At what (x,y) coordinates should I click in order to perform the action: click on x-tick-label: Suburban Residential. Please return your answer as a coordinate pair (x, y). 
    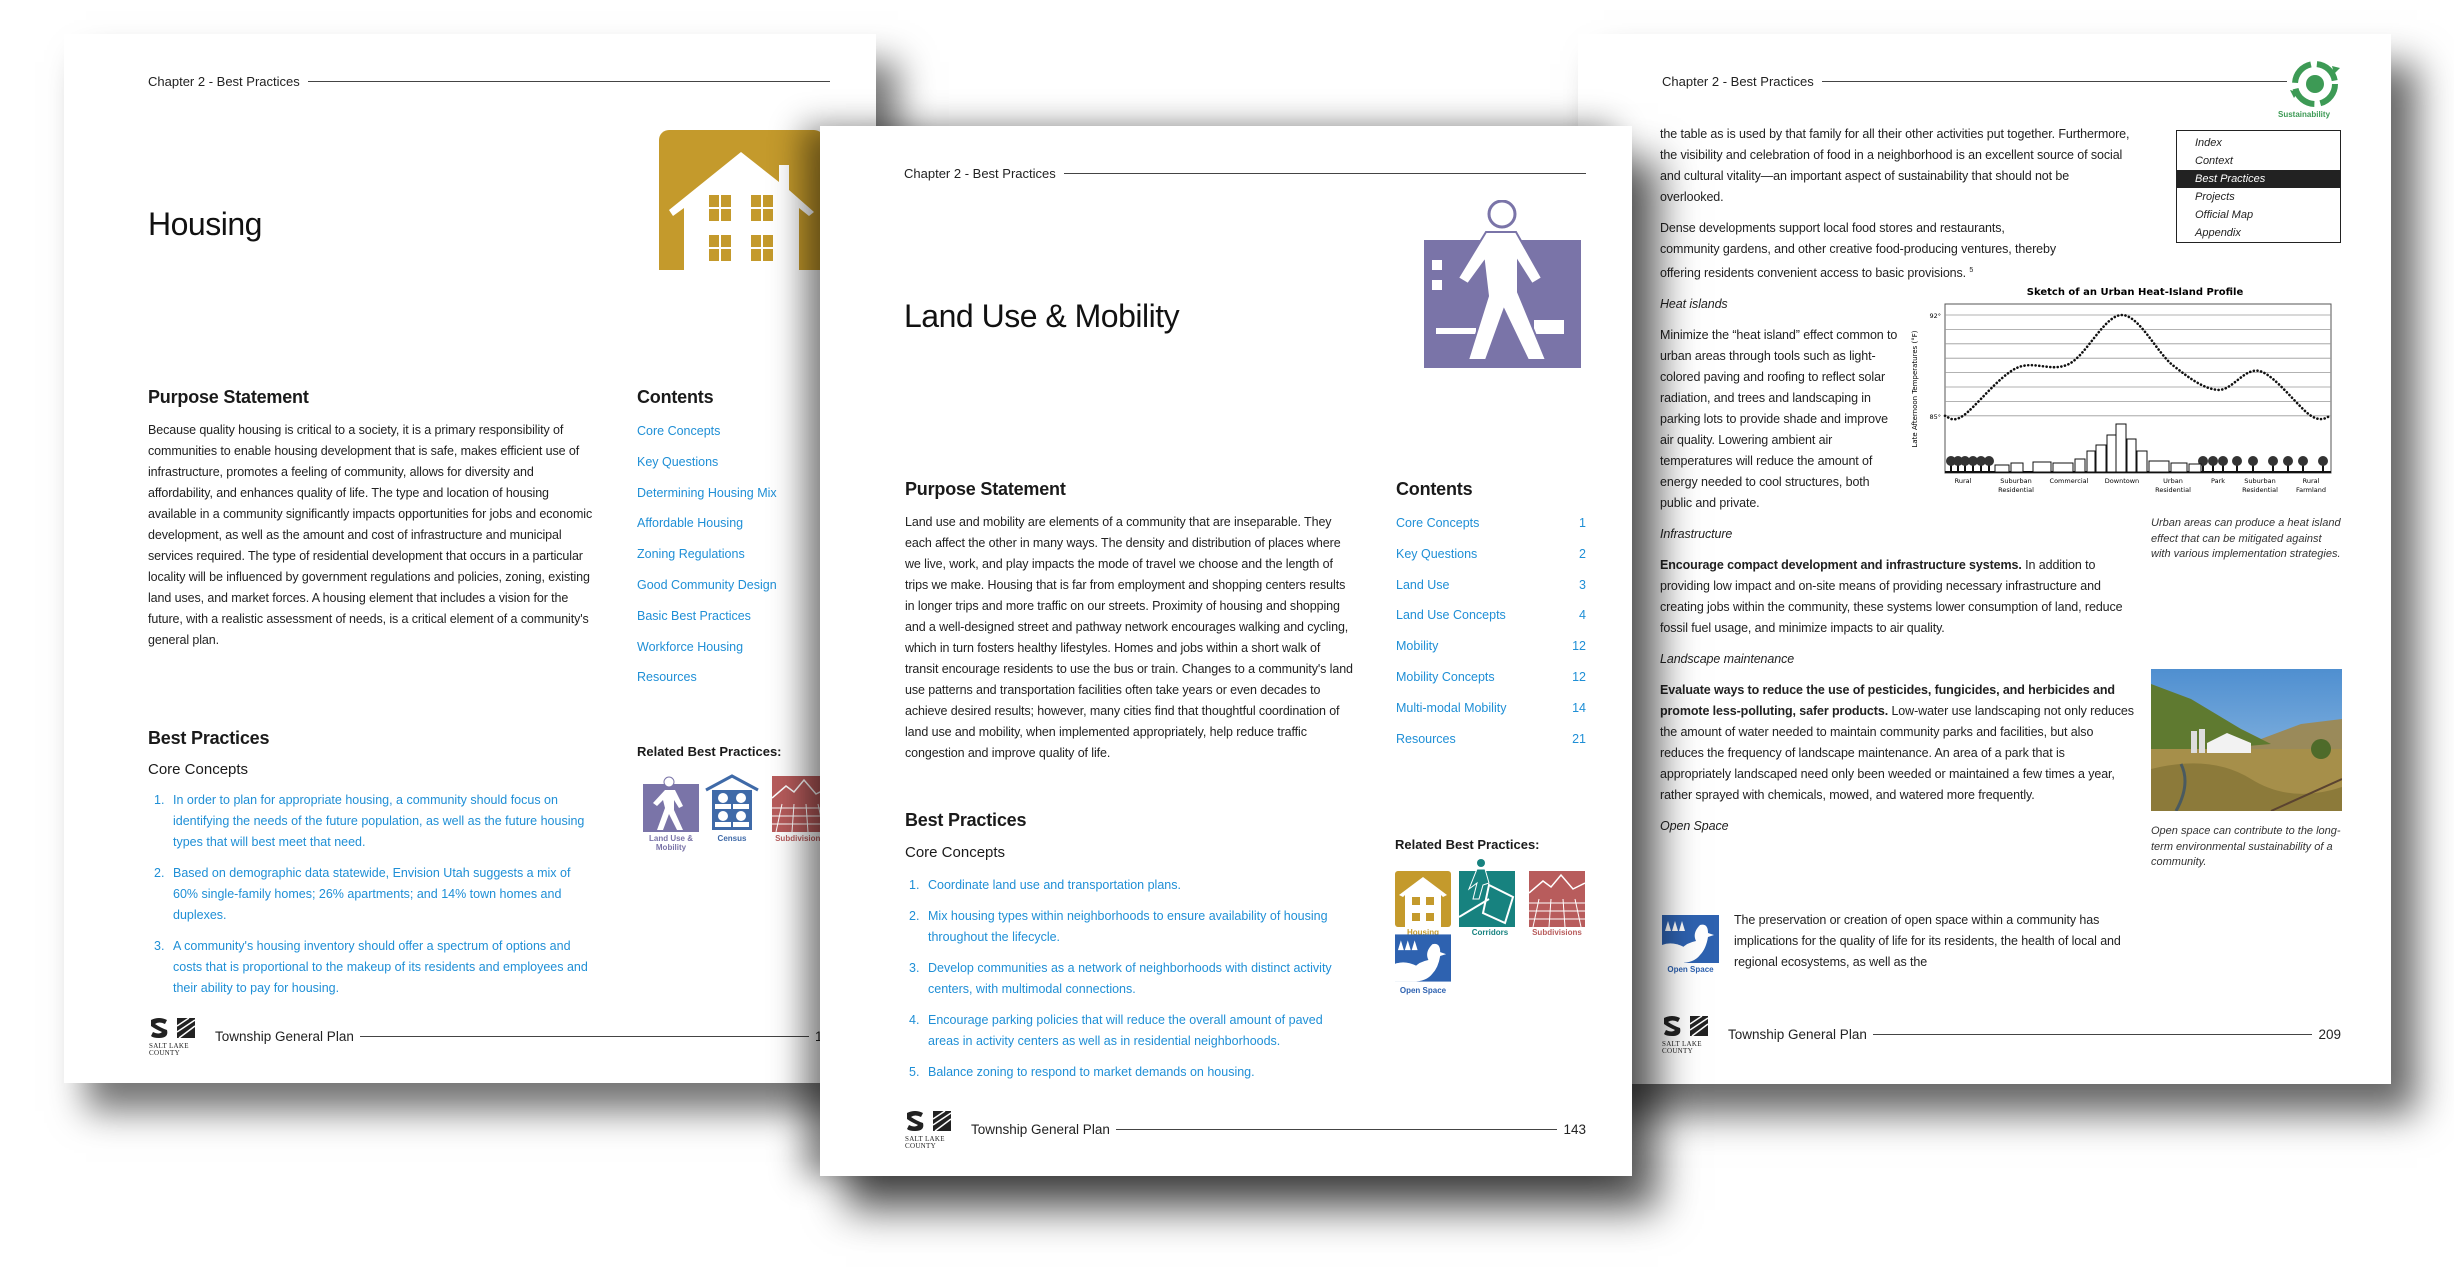
    Looking at the image, I should click on (2016, 485).